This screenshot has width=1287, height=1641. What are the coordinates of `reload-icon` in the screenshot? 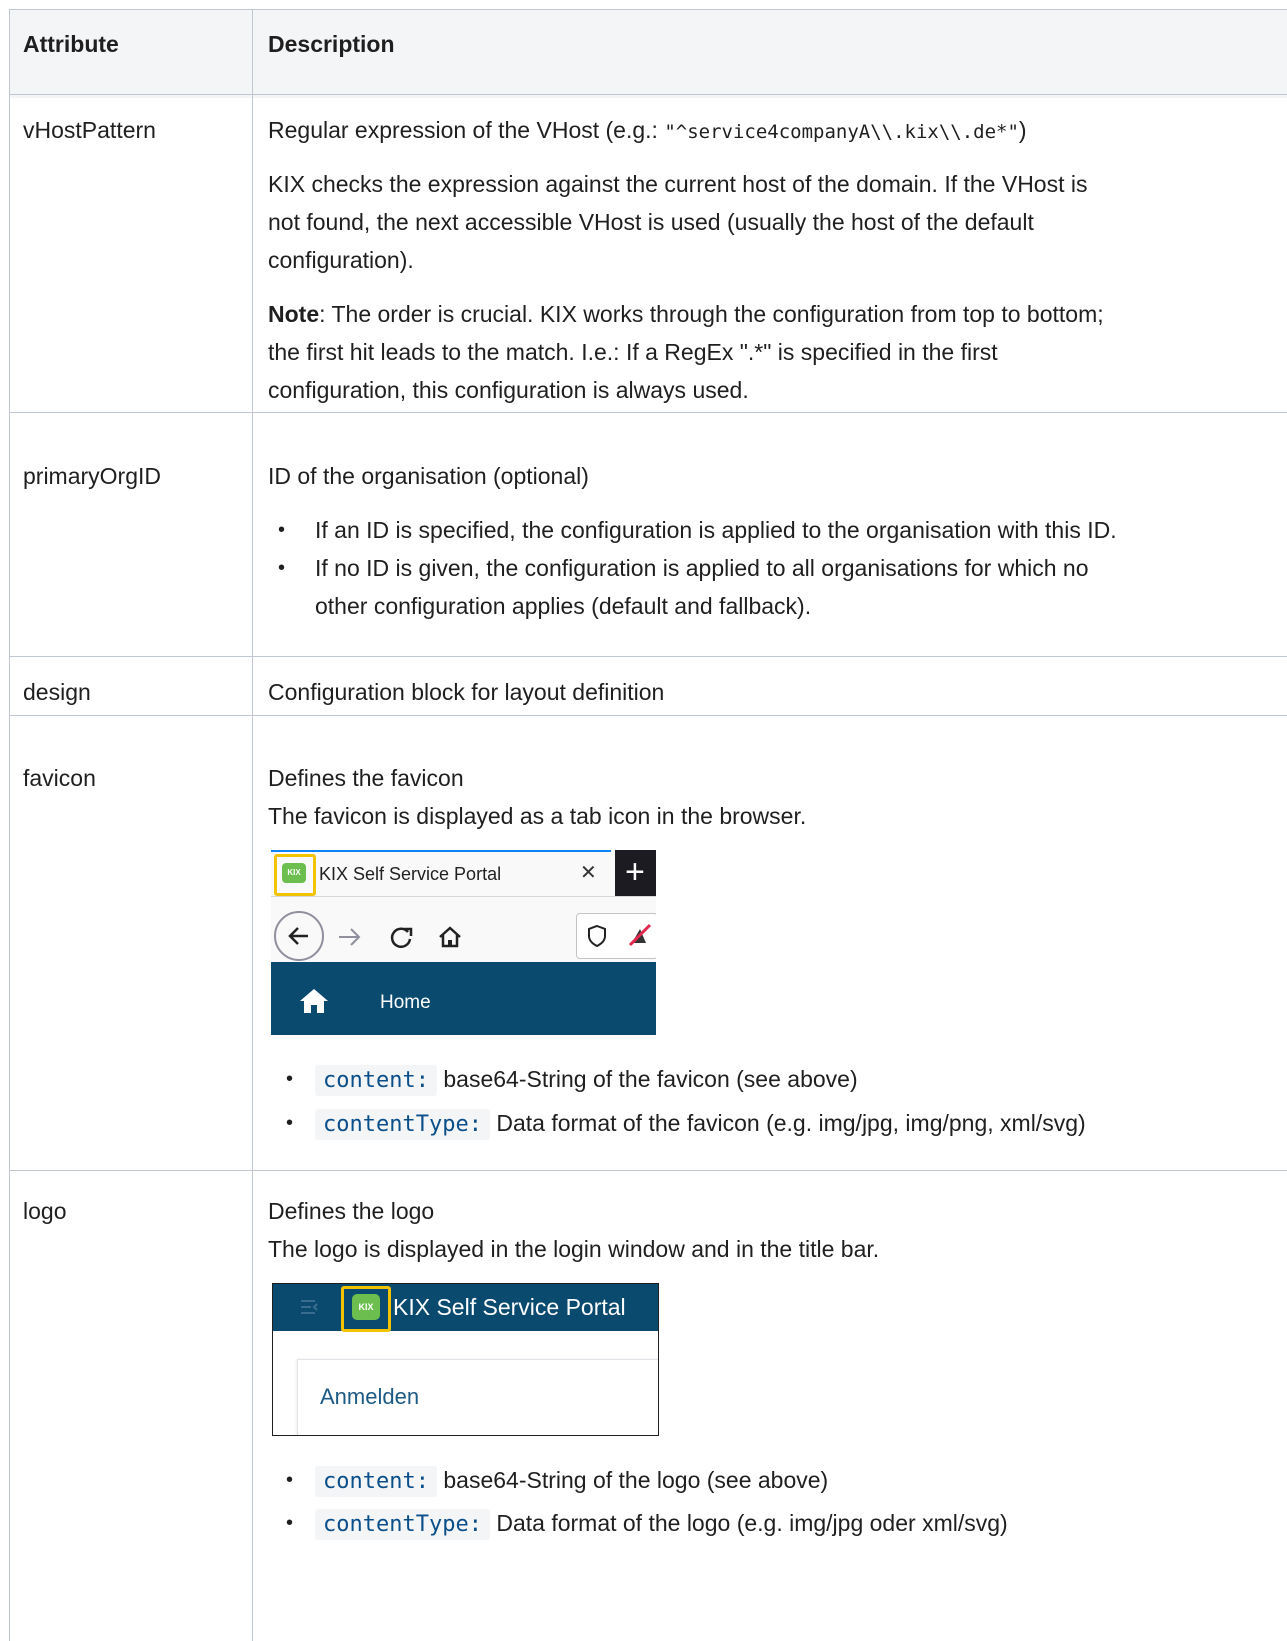 It's located at (401, 937).